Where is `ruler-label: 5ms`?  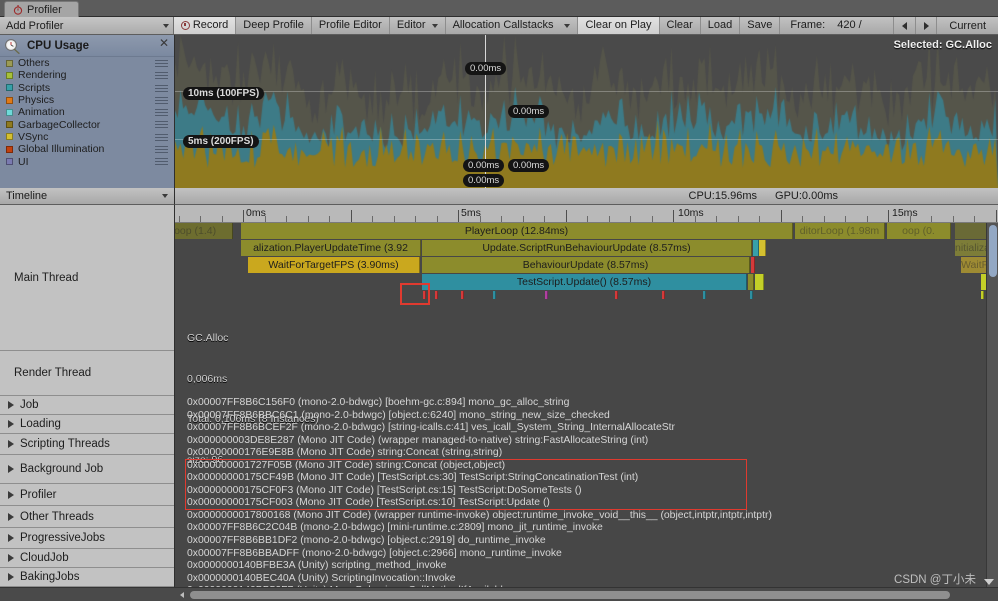 ruler-label: 5ms is located at coordinates (471, 213).